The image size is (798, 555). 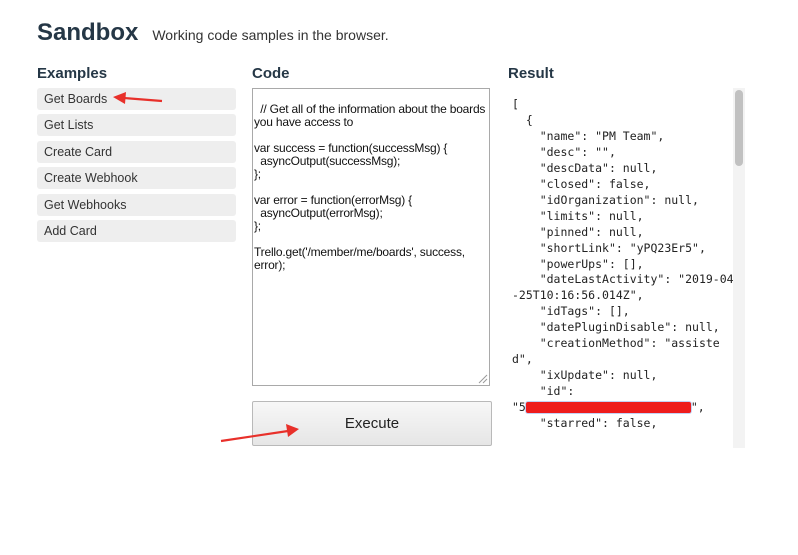 I want to click on example-get-boards: Get Boards, so click(x=136, y=99).